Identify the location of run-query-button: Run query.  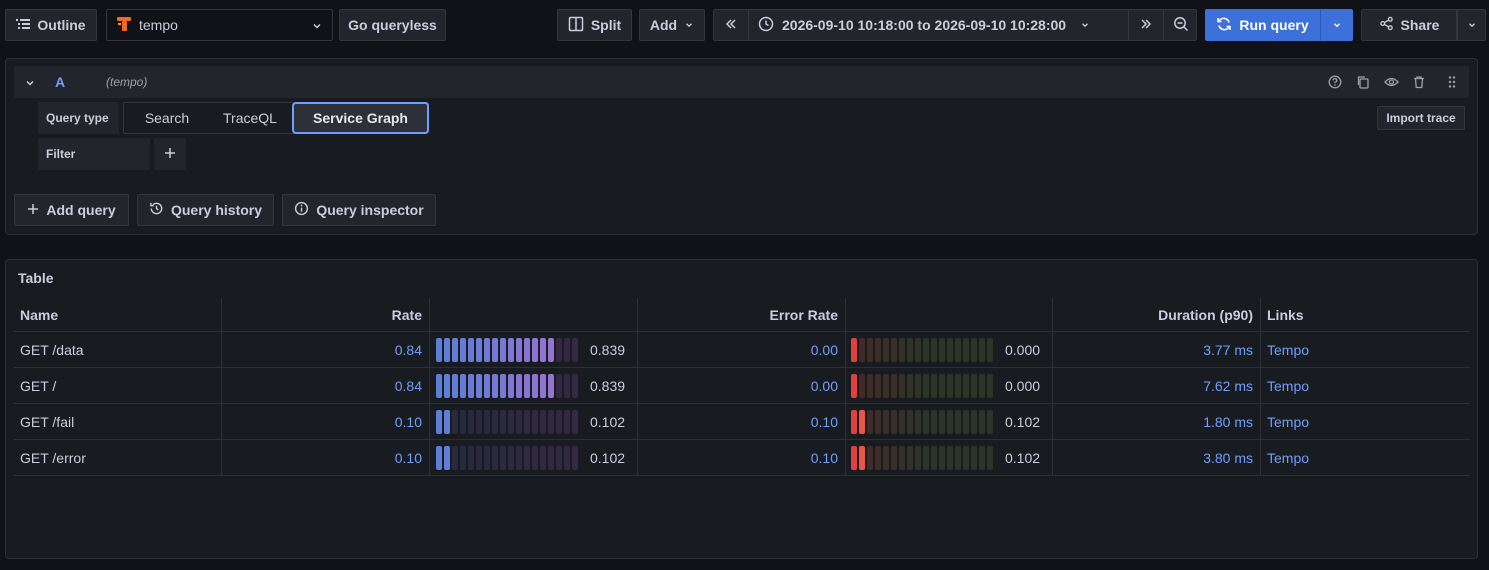
(1262, 25).